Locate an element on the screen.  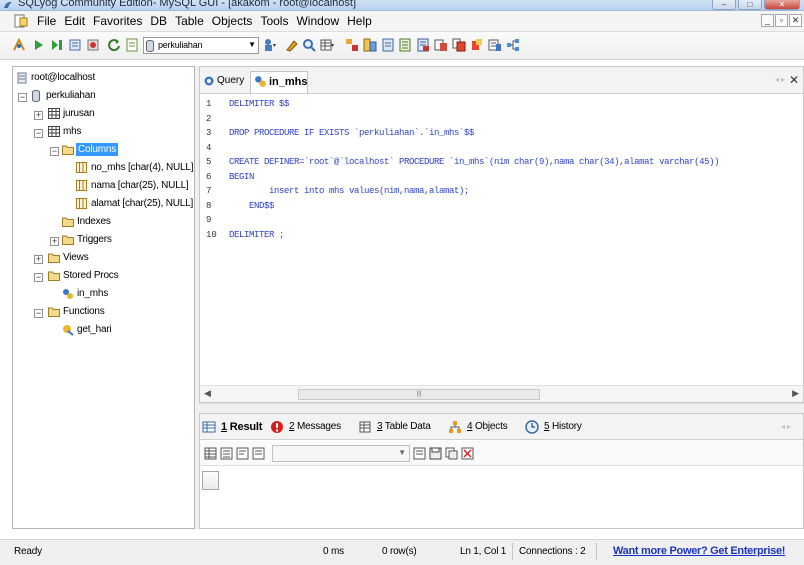
schema-icon is located at coordinates (352, 45).